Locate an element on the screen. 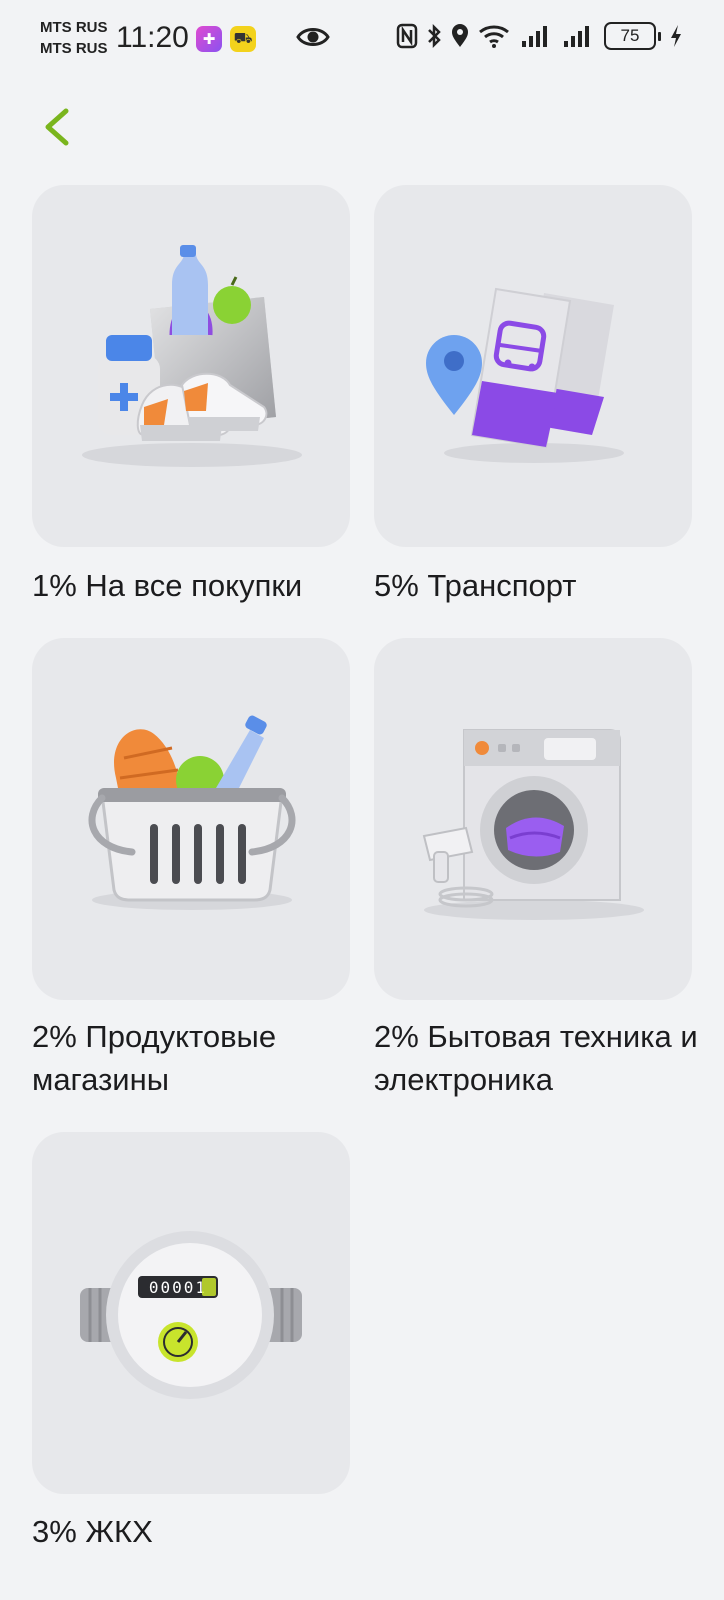 The width and height of the screenshot is (724, 1600). category-label-transport: 5% Транспорт is located at coordinates (475, 585).